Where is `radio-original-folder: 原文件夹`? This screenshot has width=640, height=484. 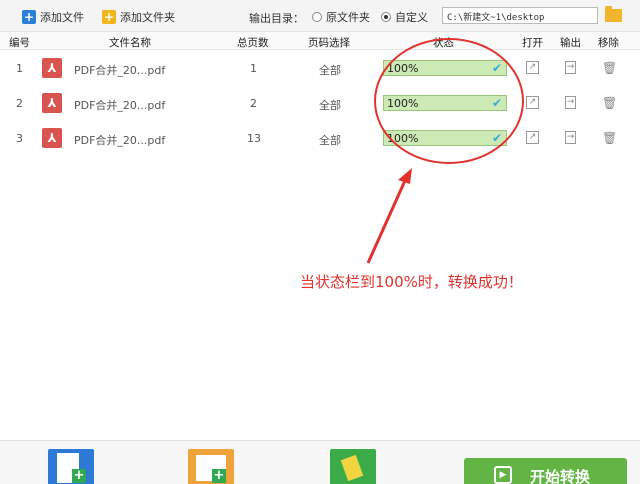 radio-original-folder: 原文件夹 is located at coordinates (341, 17).